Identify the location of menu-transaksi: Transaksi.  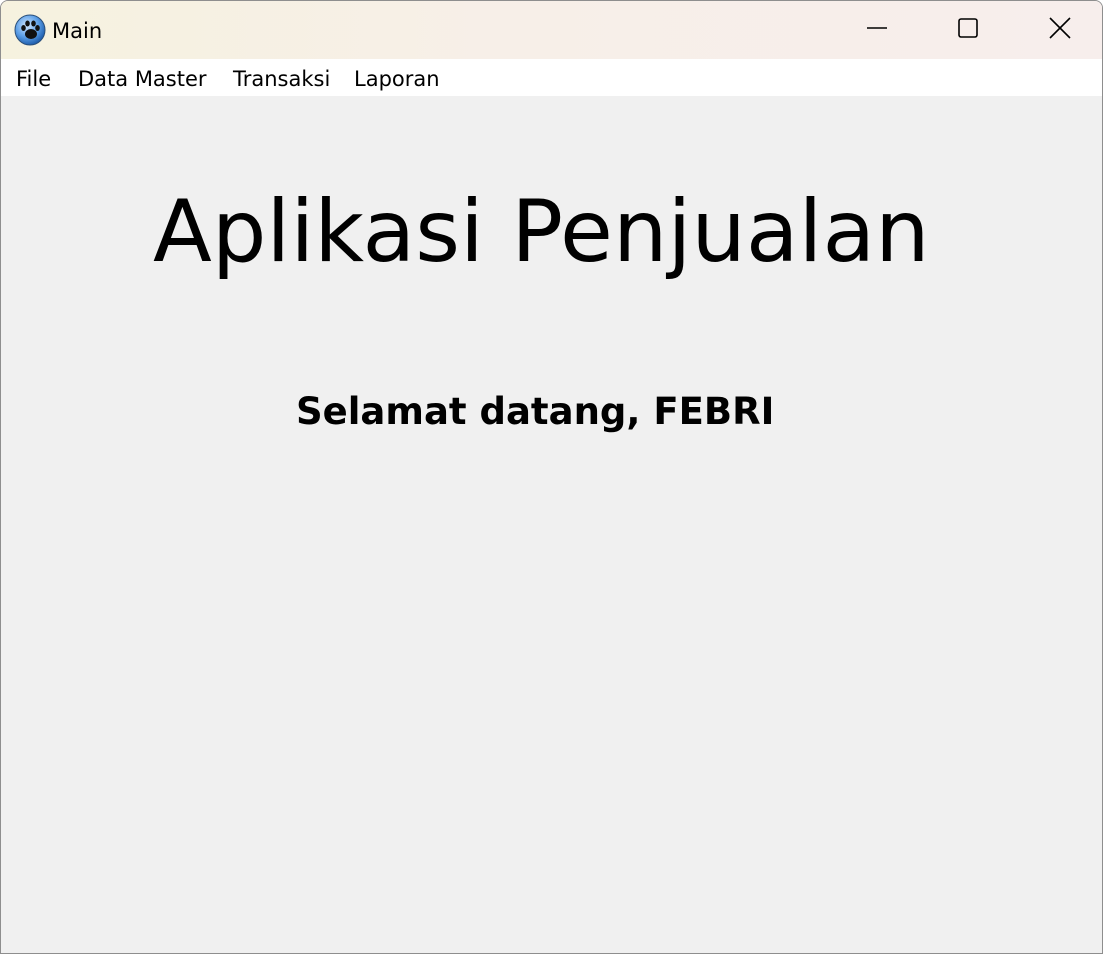
(281, 79).